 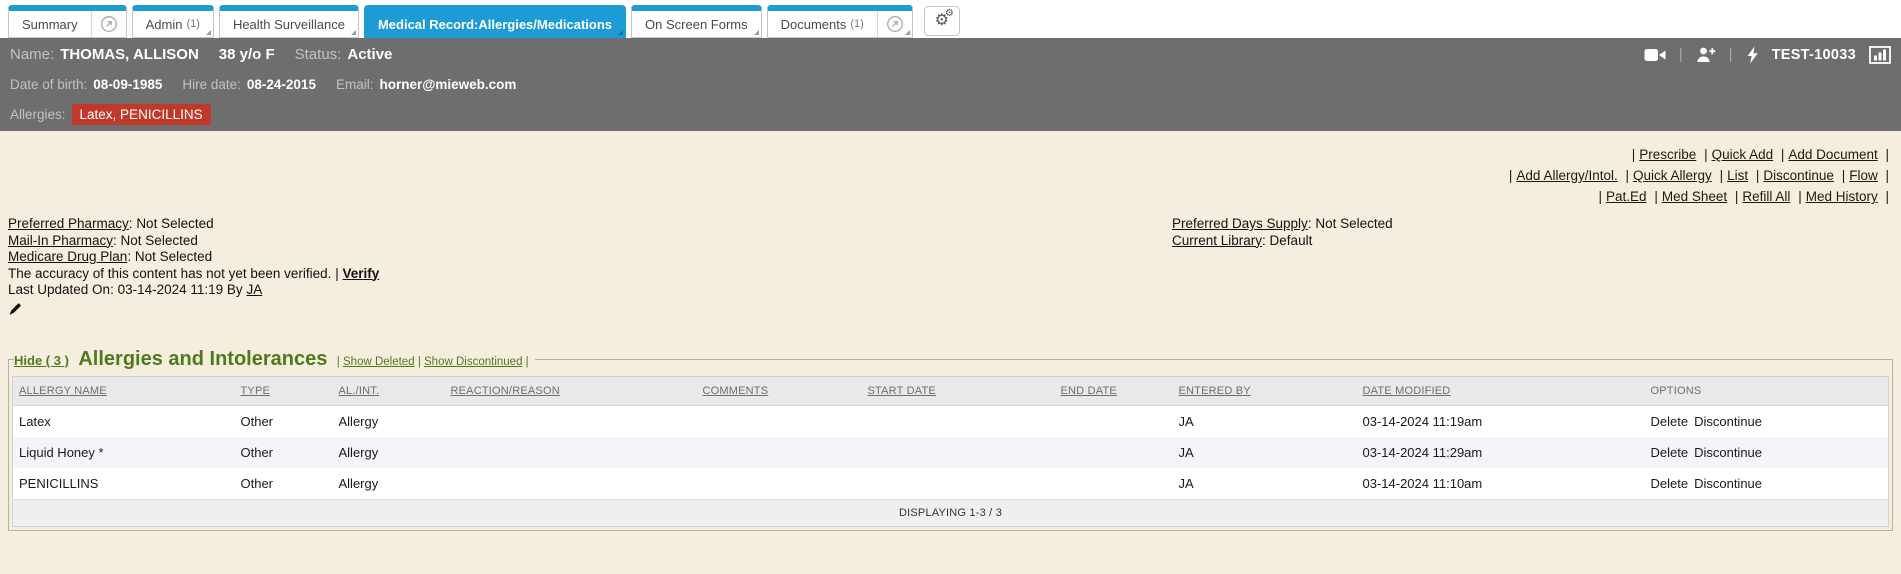 What do you see at coordinates (360, 273) in the screenshot?
I see `verify-link: Verify` at bounding box center [360, 273].